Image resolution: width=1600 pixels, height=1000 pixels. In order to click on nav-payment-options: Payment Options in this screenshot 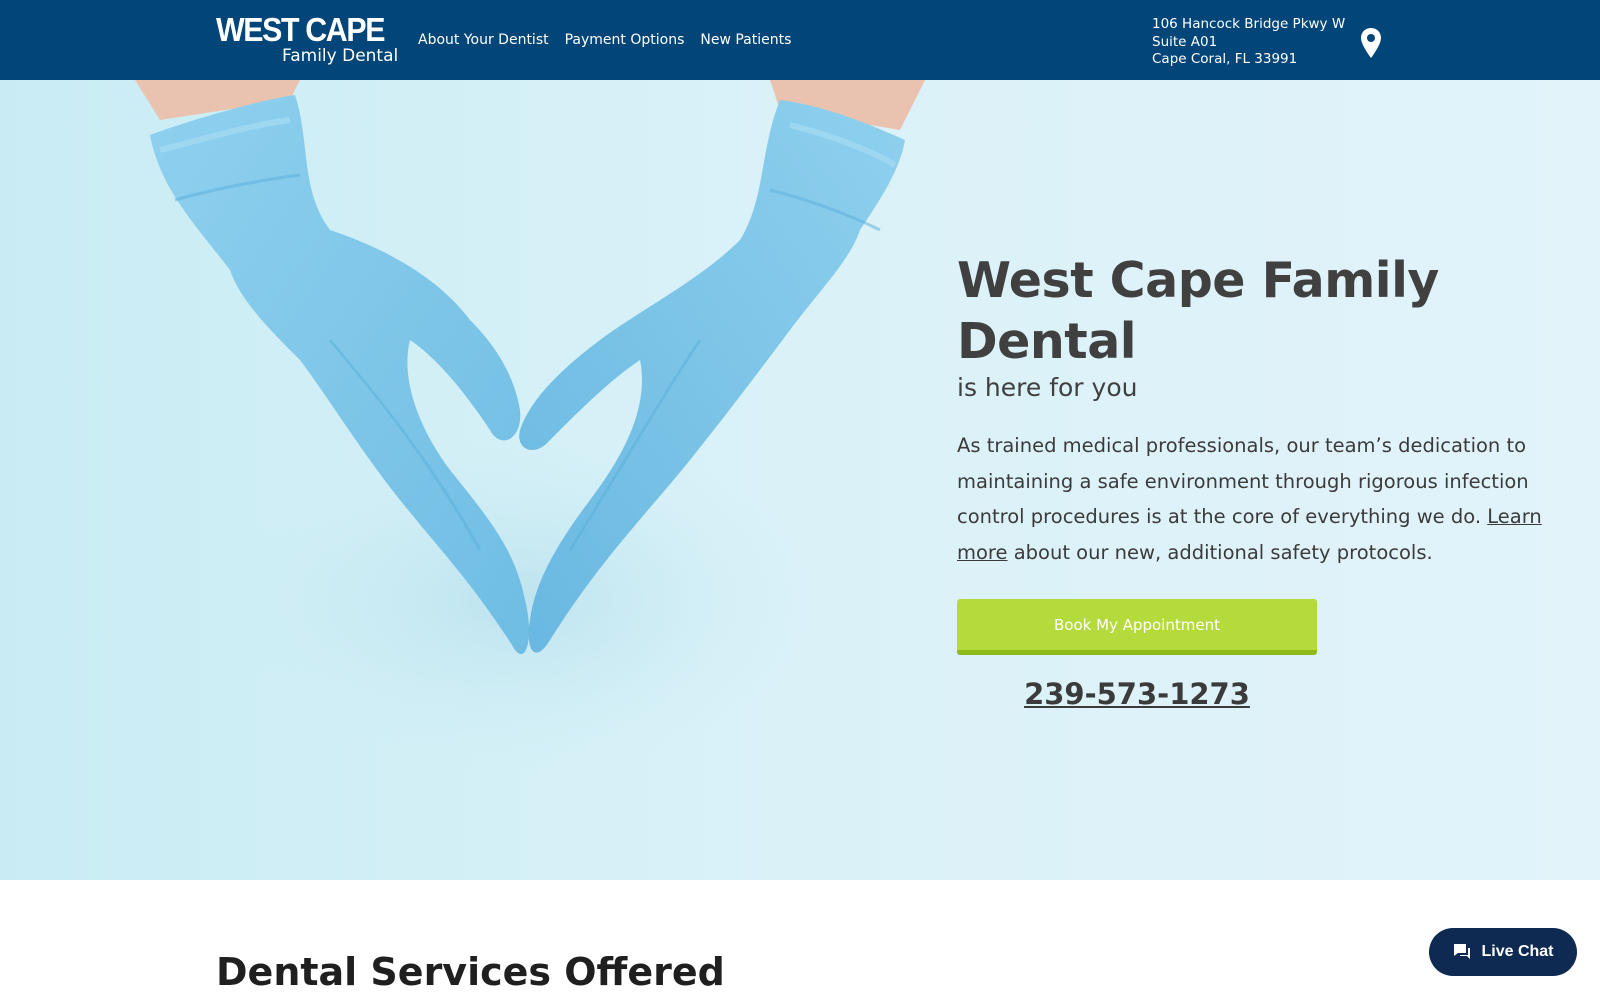, I will do `click(625, 41)`.